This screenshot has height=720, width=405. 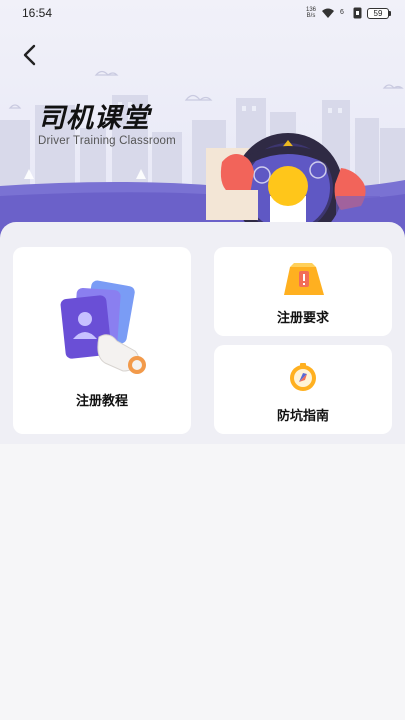 I want to click on sim-card-icon, so click(x=357, y=13).